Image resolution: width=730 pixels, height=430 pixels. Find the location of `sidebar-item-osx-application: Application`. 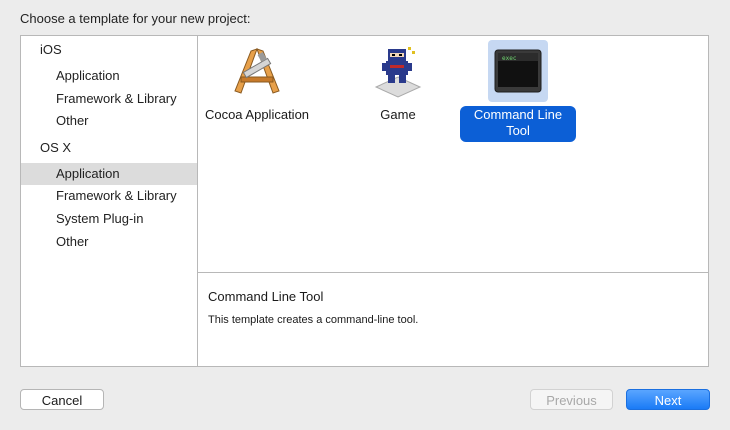

sidebar-item-osx-application: Application is located at coordinates (109, 174).